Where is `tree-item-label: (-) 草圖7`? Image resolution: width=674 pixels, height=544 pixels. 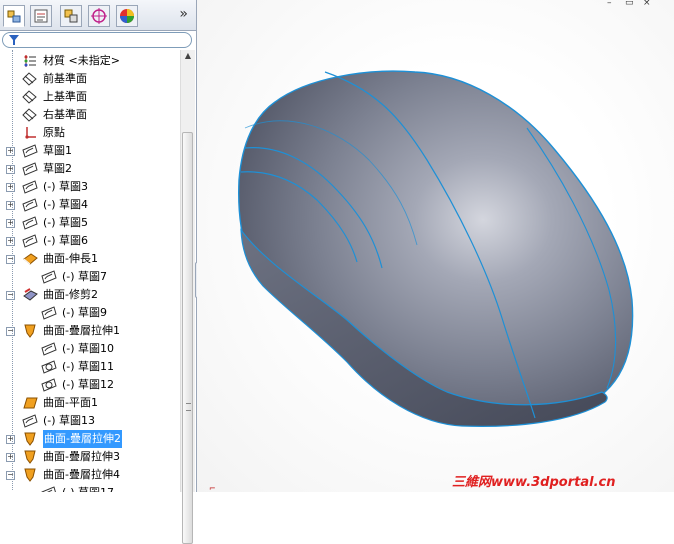
tree-item-label: (-) 草圖7 is located at coordinates (85, 276).